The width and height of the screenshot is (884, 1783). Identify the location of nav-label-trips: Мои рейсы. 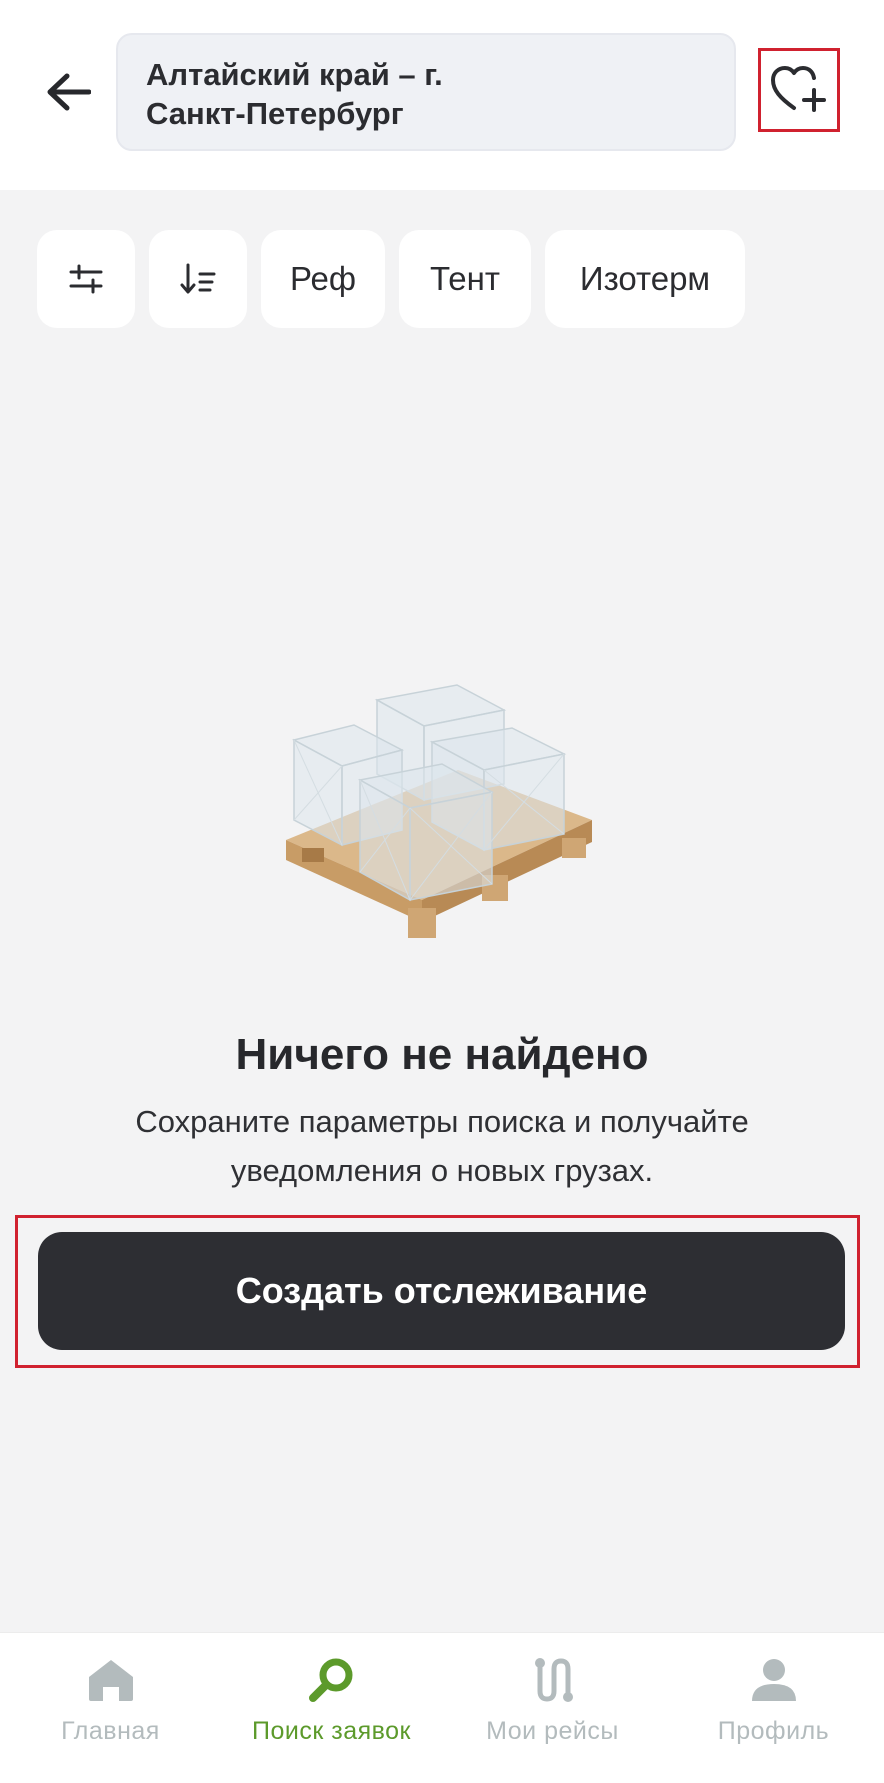
(552, 1731).